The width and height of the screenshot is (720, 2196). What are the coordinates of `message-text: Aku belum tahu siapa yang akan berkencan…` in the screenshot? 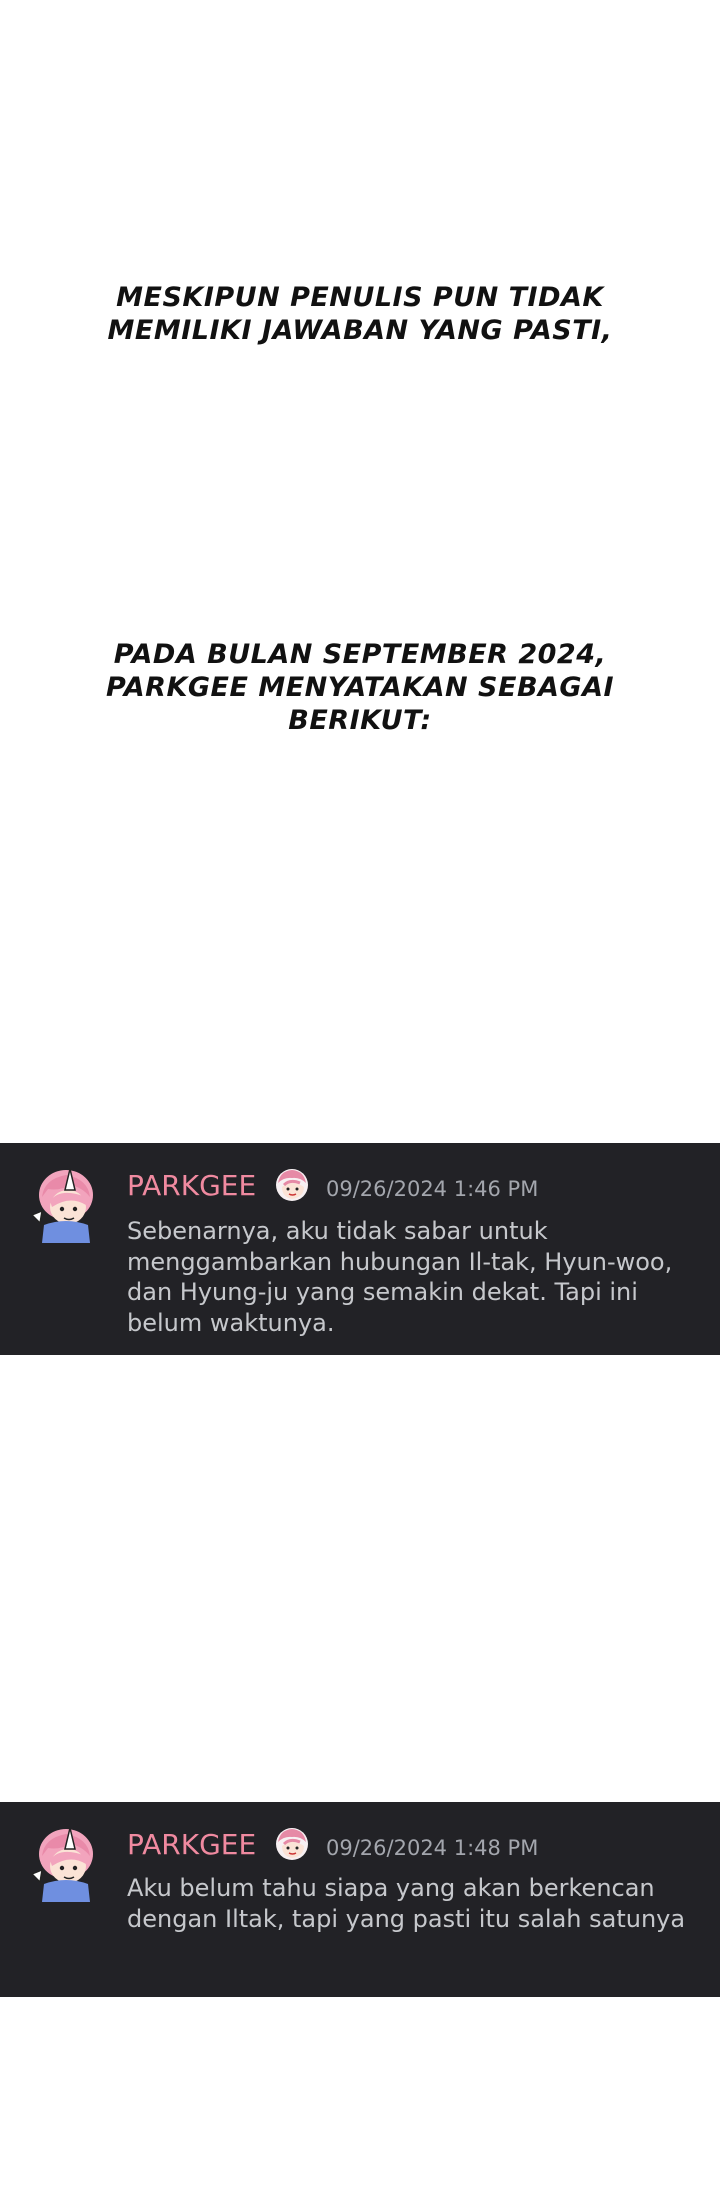 It's located at (412, 1903).